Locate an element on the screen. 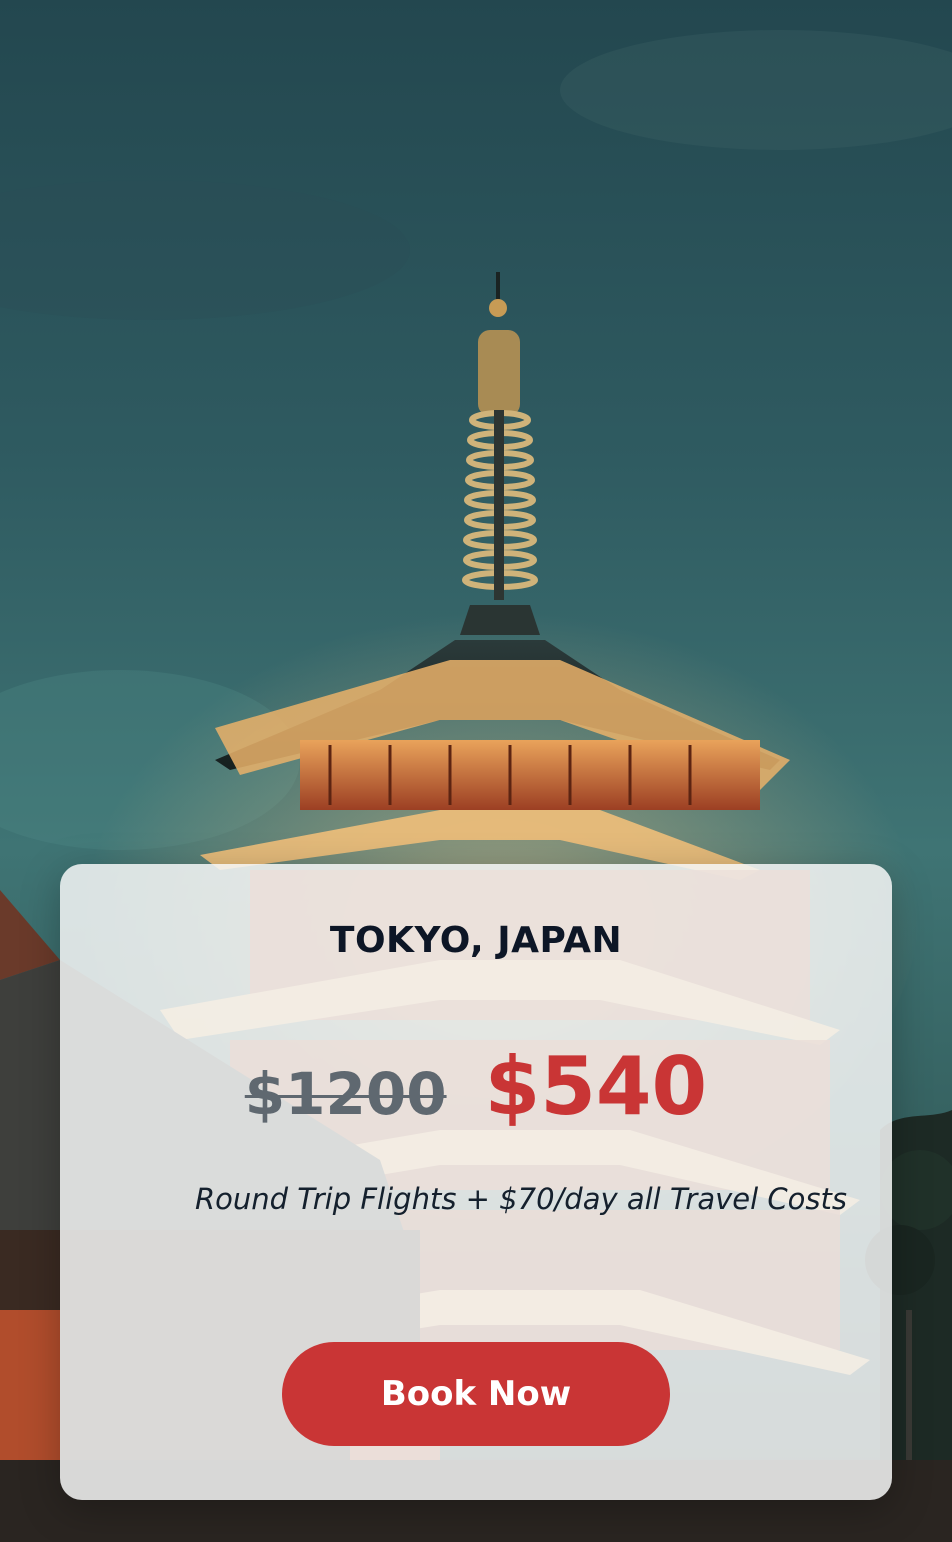 This screenshot has width=952, height=1542. sale-price: $540 is located at coordinates (596, 1086).